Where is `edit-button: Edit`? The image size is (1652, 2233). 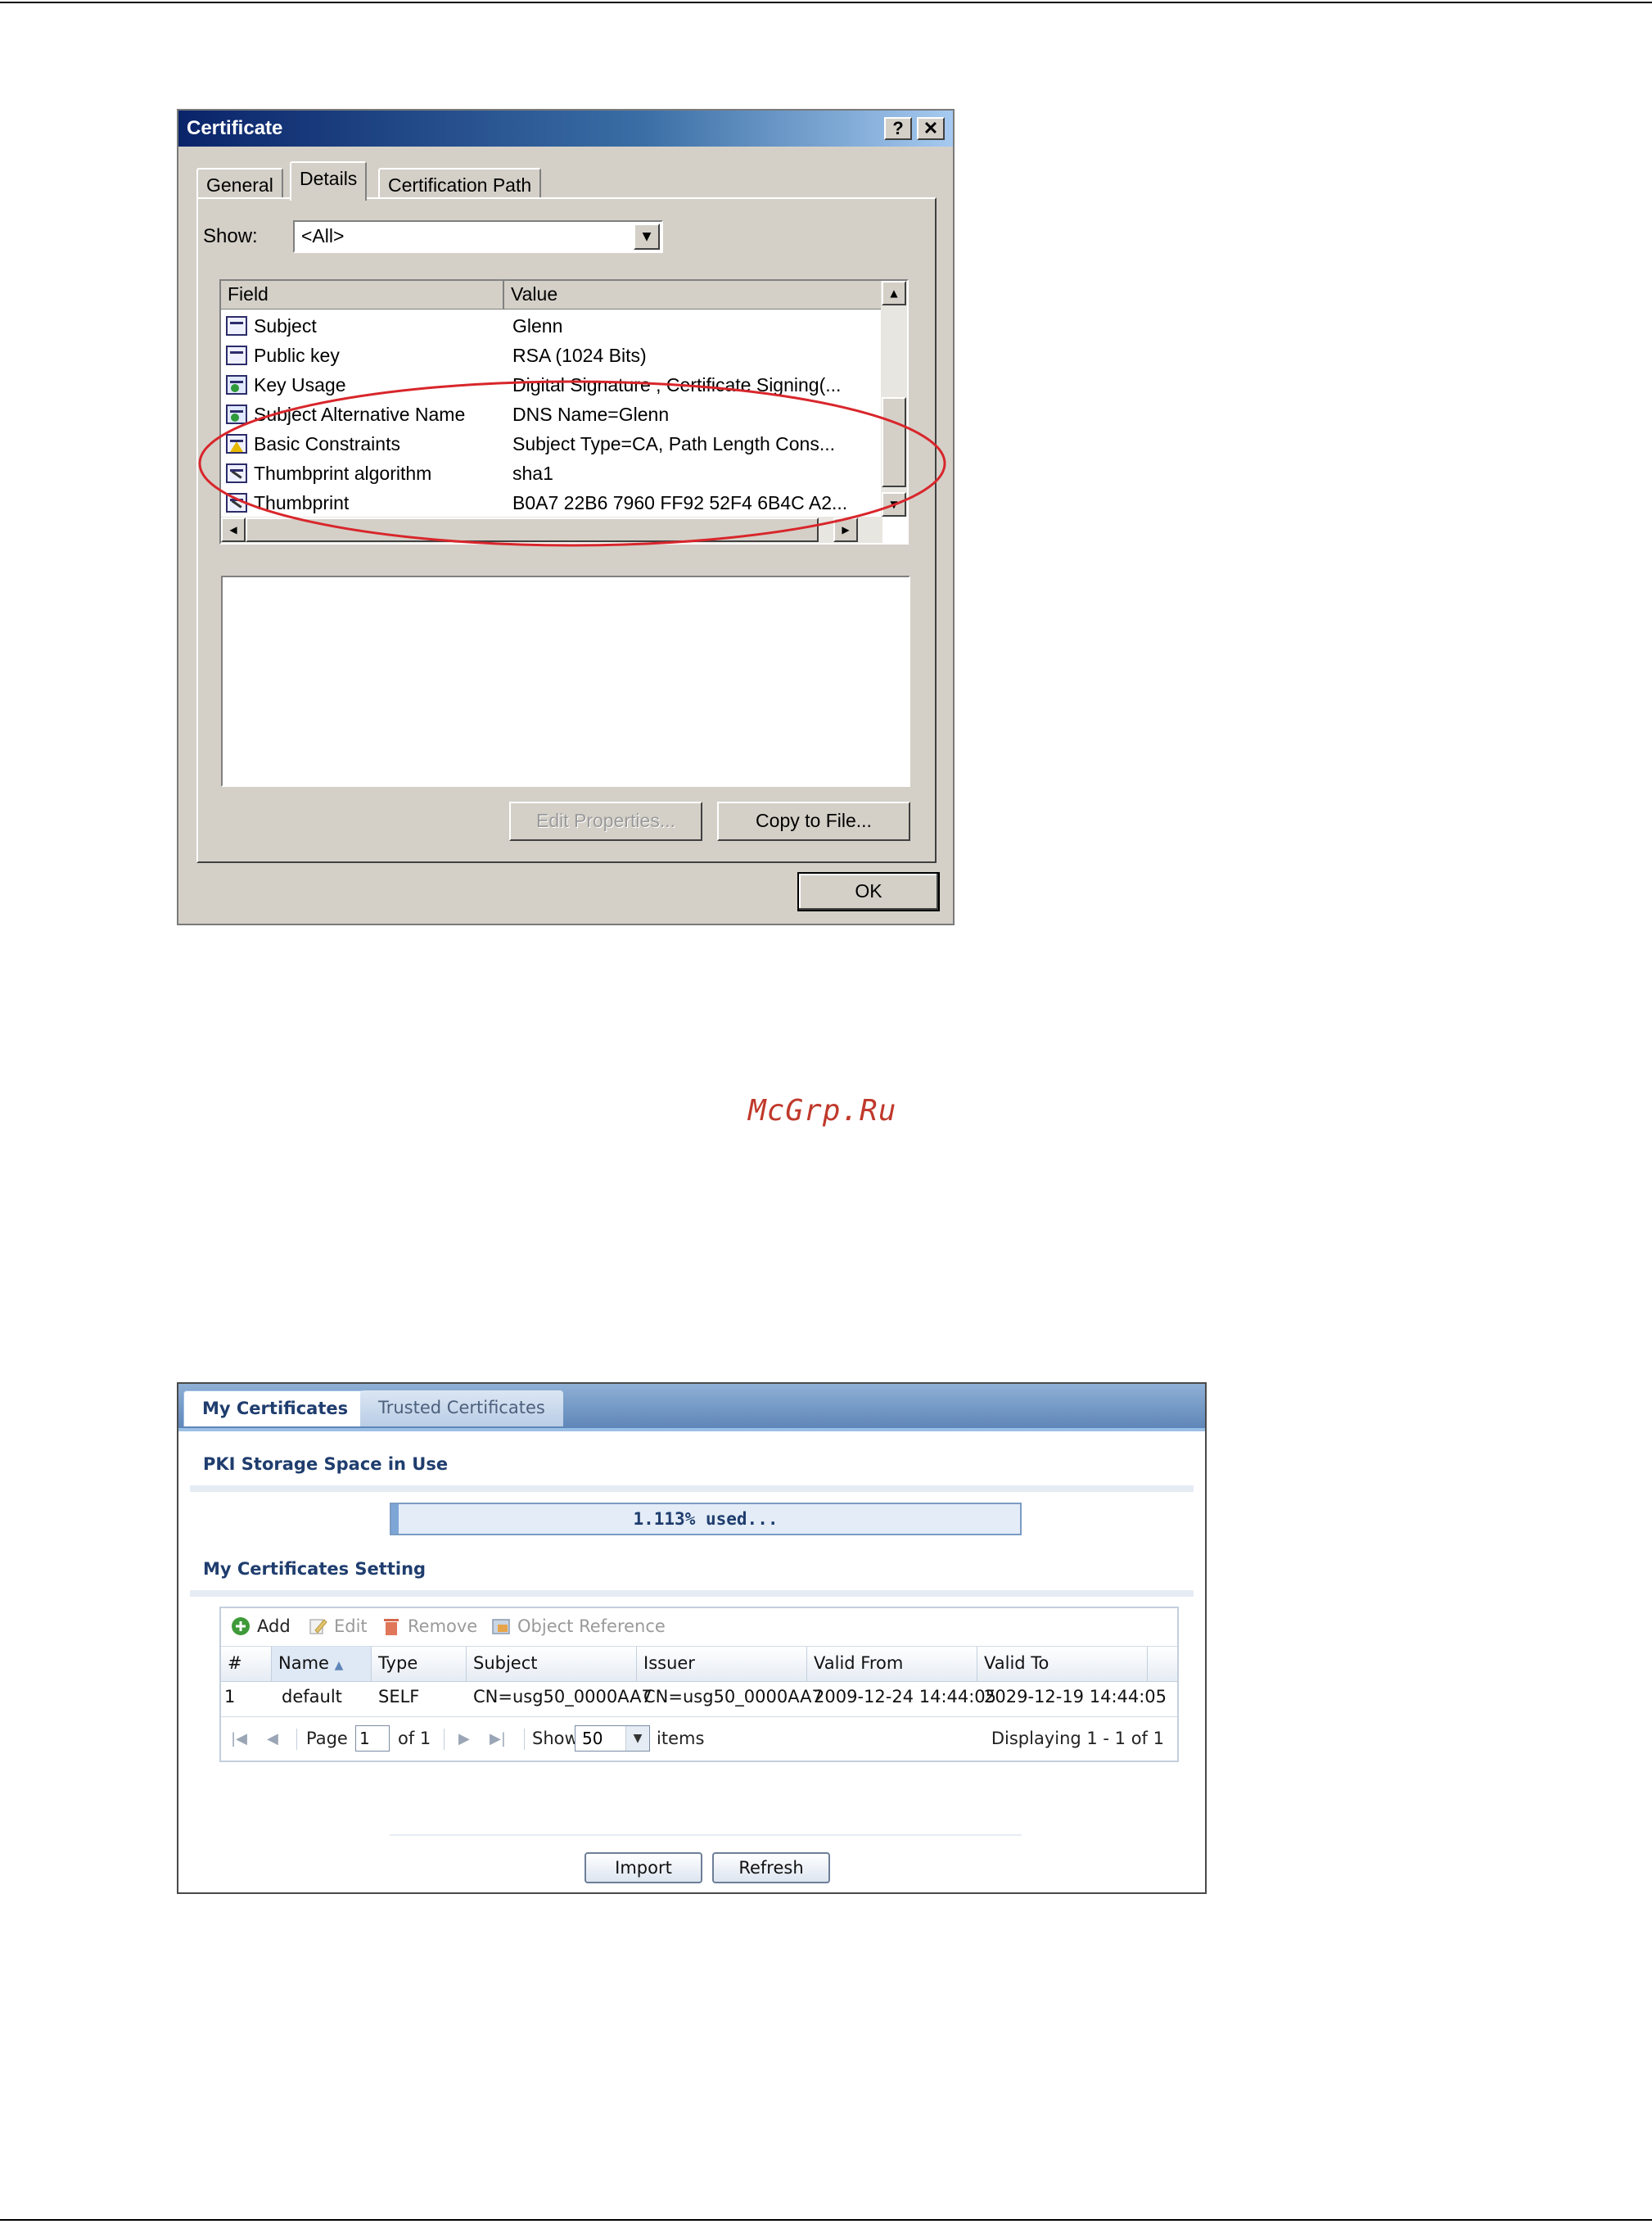 edit-button: Edit is located at coordinates (338, 1626).